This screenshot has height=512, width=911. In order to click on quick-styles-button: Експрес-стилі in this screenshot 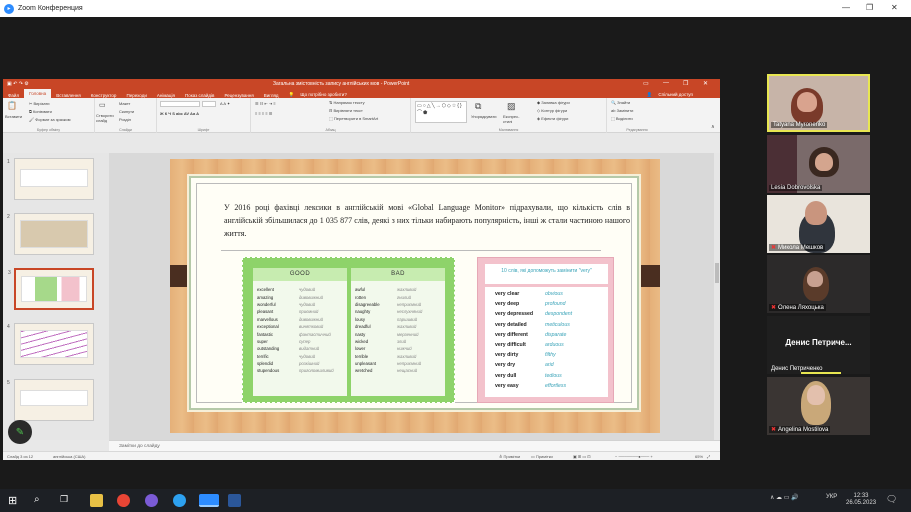, I will do `click(513, 119)`.